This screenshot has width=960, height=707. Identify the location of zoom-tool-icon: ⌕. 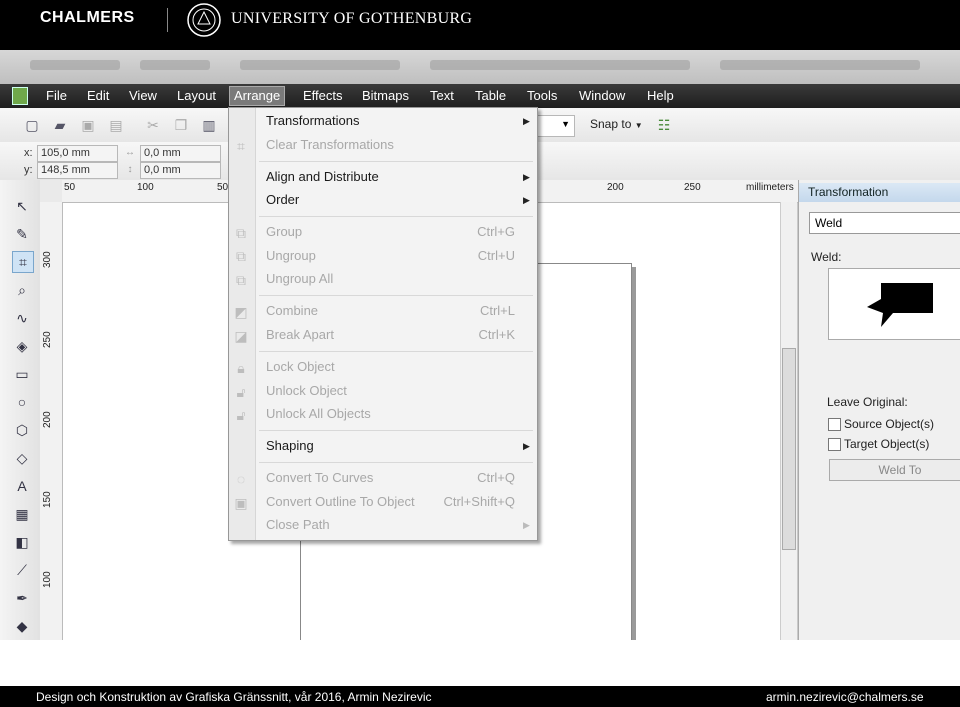
(22, 290).